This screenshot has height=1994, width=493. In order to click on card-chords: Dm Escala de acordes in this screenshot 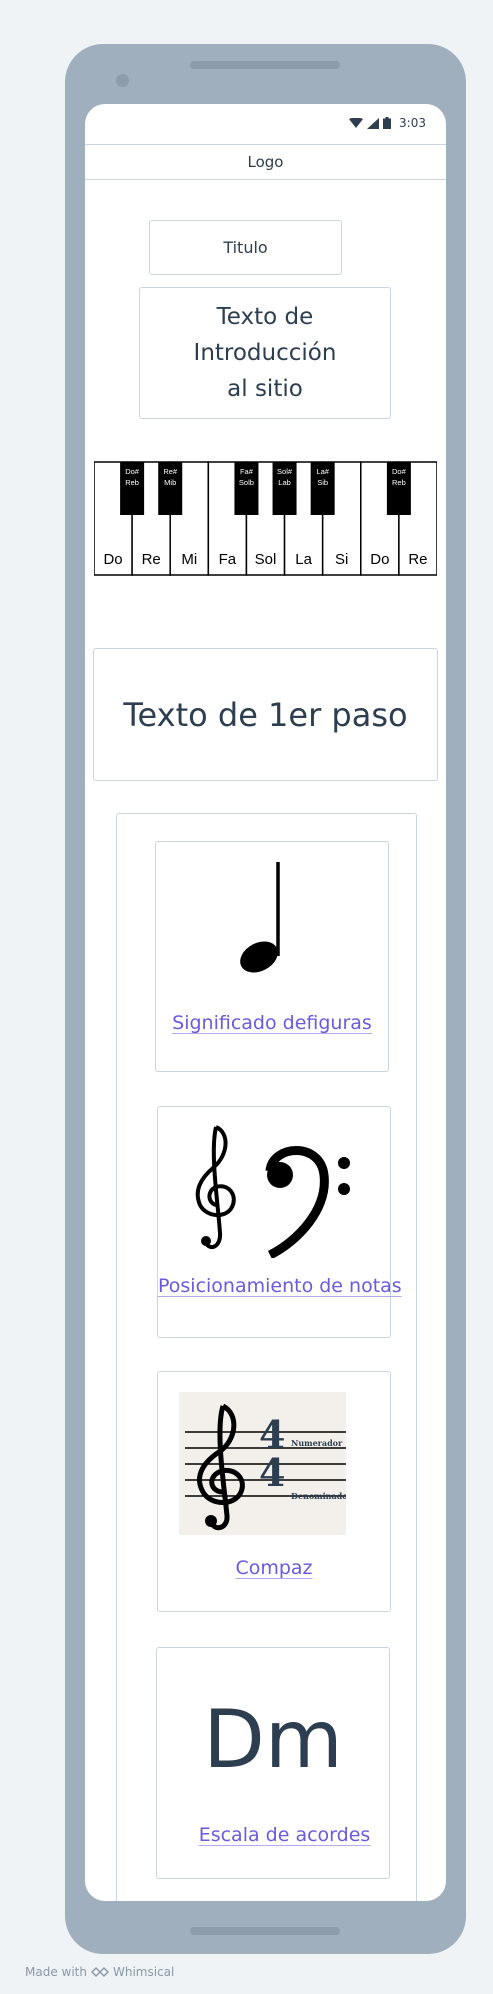, I will do `click(273, 1763)`.